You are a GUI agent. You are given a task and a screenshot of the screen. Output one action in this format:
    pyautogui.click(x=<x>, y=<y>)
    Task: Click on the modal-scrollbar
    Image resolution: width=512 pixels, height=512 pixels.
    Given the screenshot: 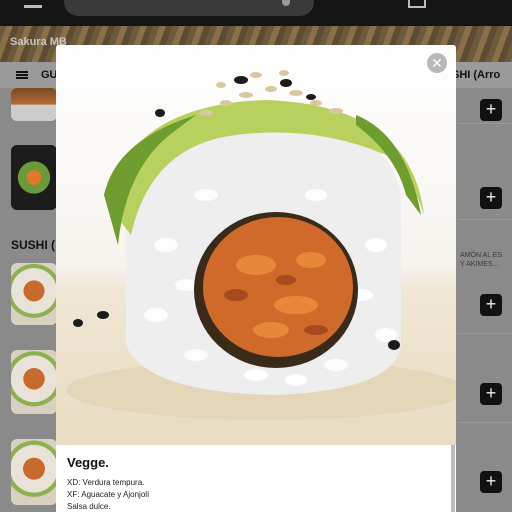 What is the action you would take?
    pyautogui.click(x=453, y=478)
    